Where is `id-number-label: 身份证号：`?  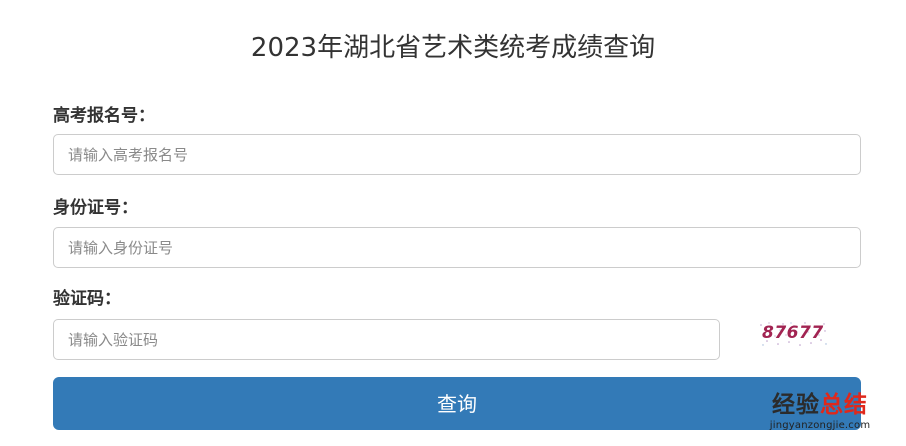
id-number-label: 身份证号： is located at coordinates (95, 208).